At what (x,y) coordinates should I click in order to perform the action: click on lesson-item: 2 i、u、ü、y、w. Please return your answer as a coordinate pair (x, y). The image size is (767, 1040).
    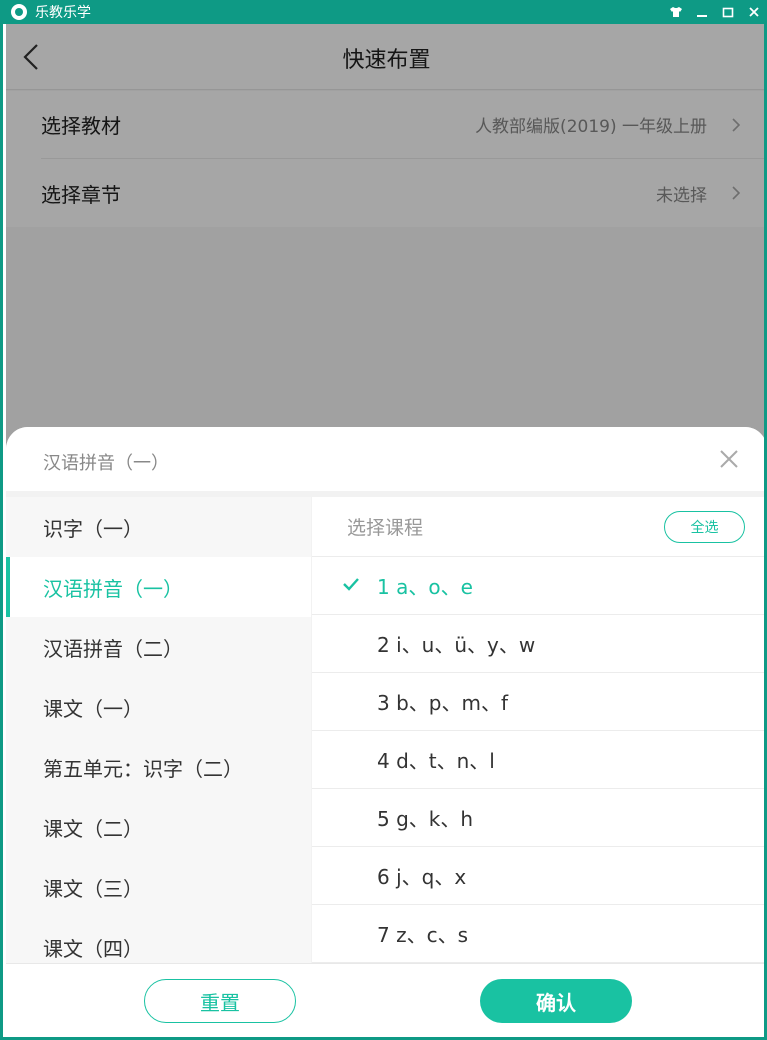
    Looking at the image, I should click on (538, 644).